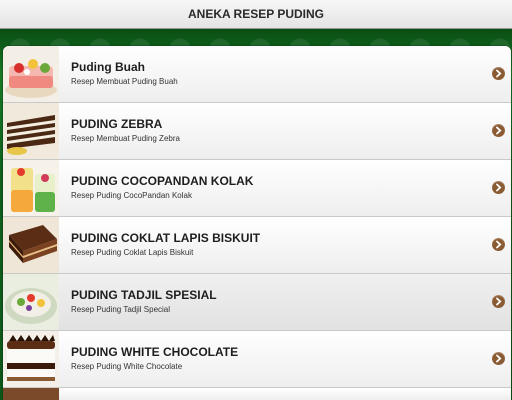  What do you see at coordinates (31, 394) in the screenshot?
I see `pudding-image` at bounding box center [31, 394].